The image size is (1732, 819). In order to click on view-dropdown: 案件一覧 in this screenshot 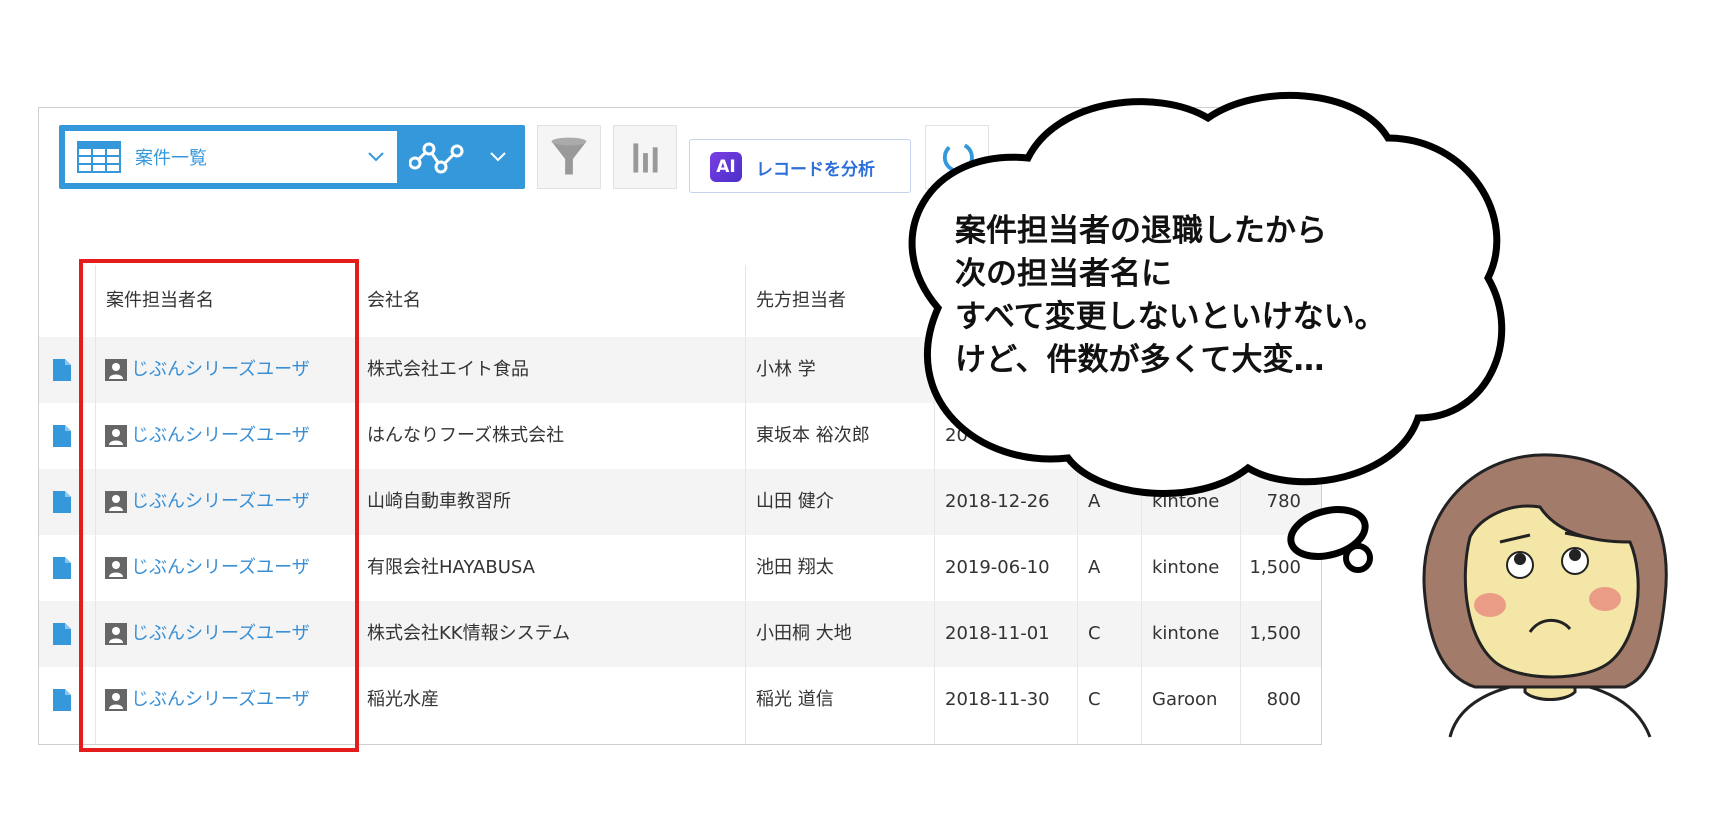, I will do `click(231, 157)`.